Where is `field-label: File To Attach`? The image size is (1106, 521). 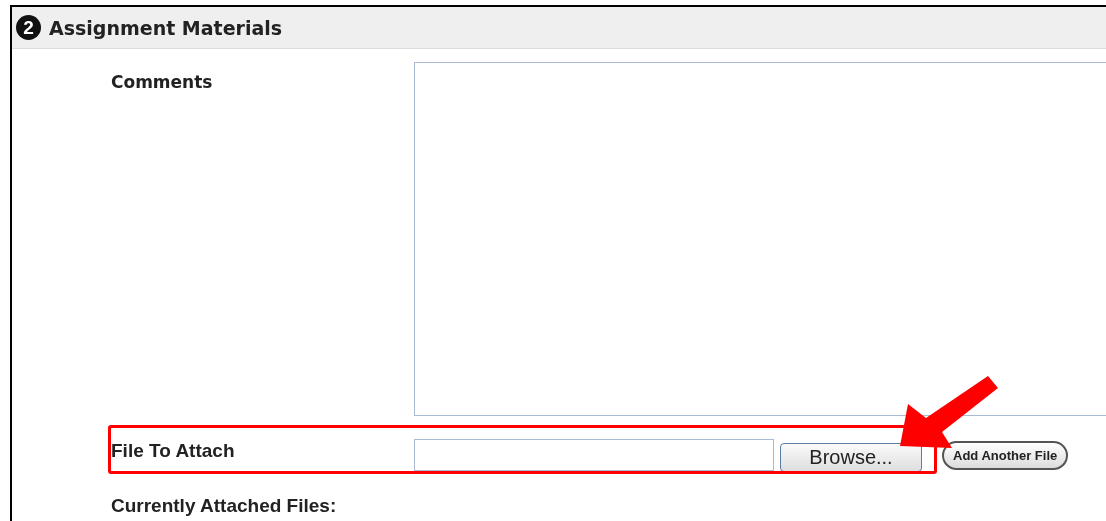 field-label: File To Attach is located at coordinates (173, 451).